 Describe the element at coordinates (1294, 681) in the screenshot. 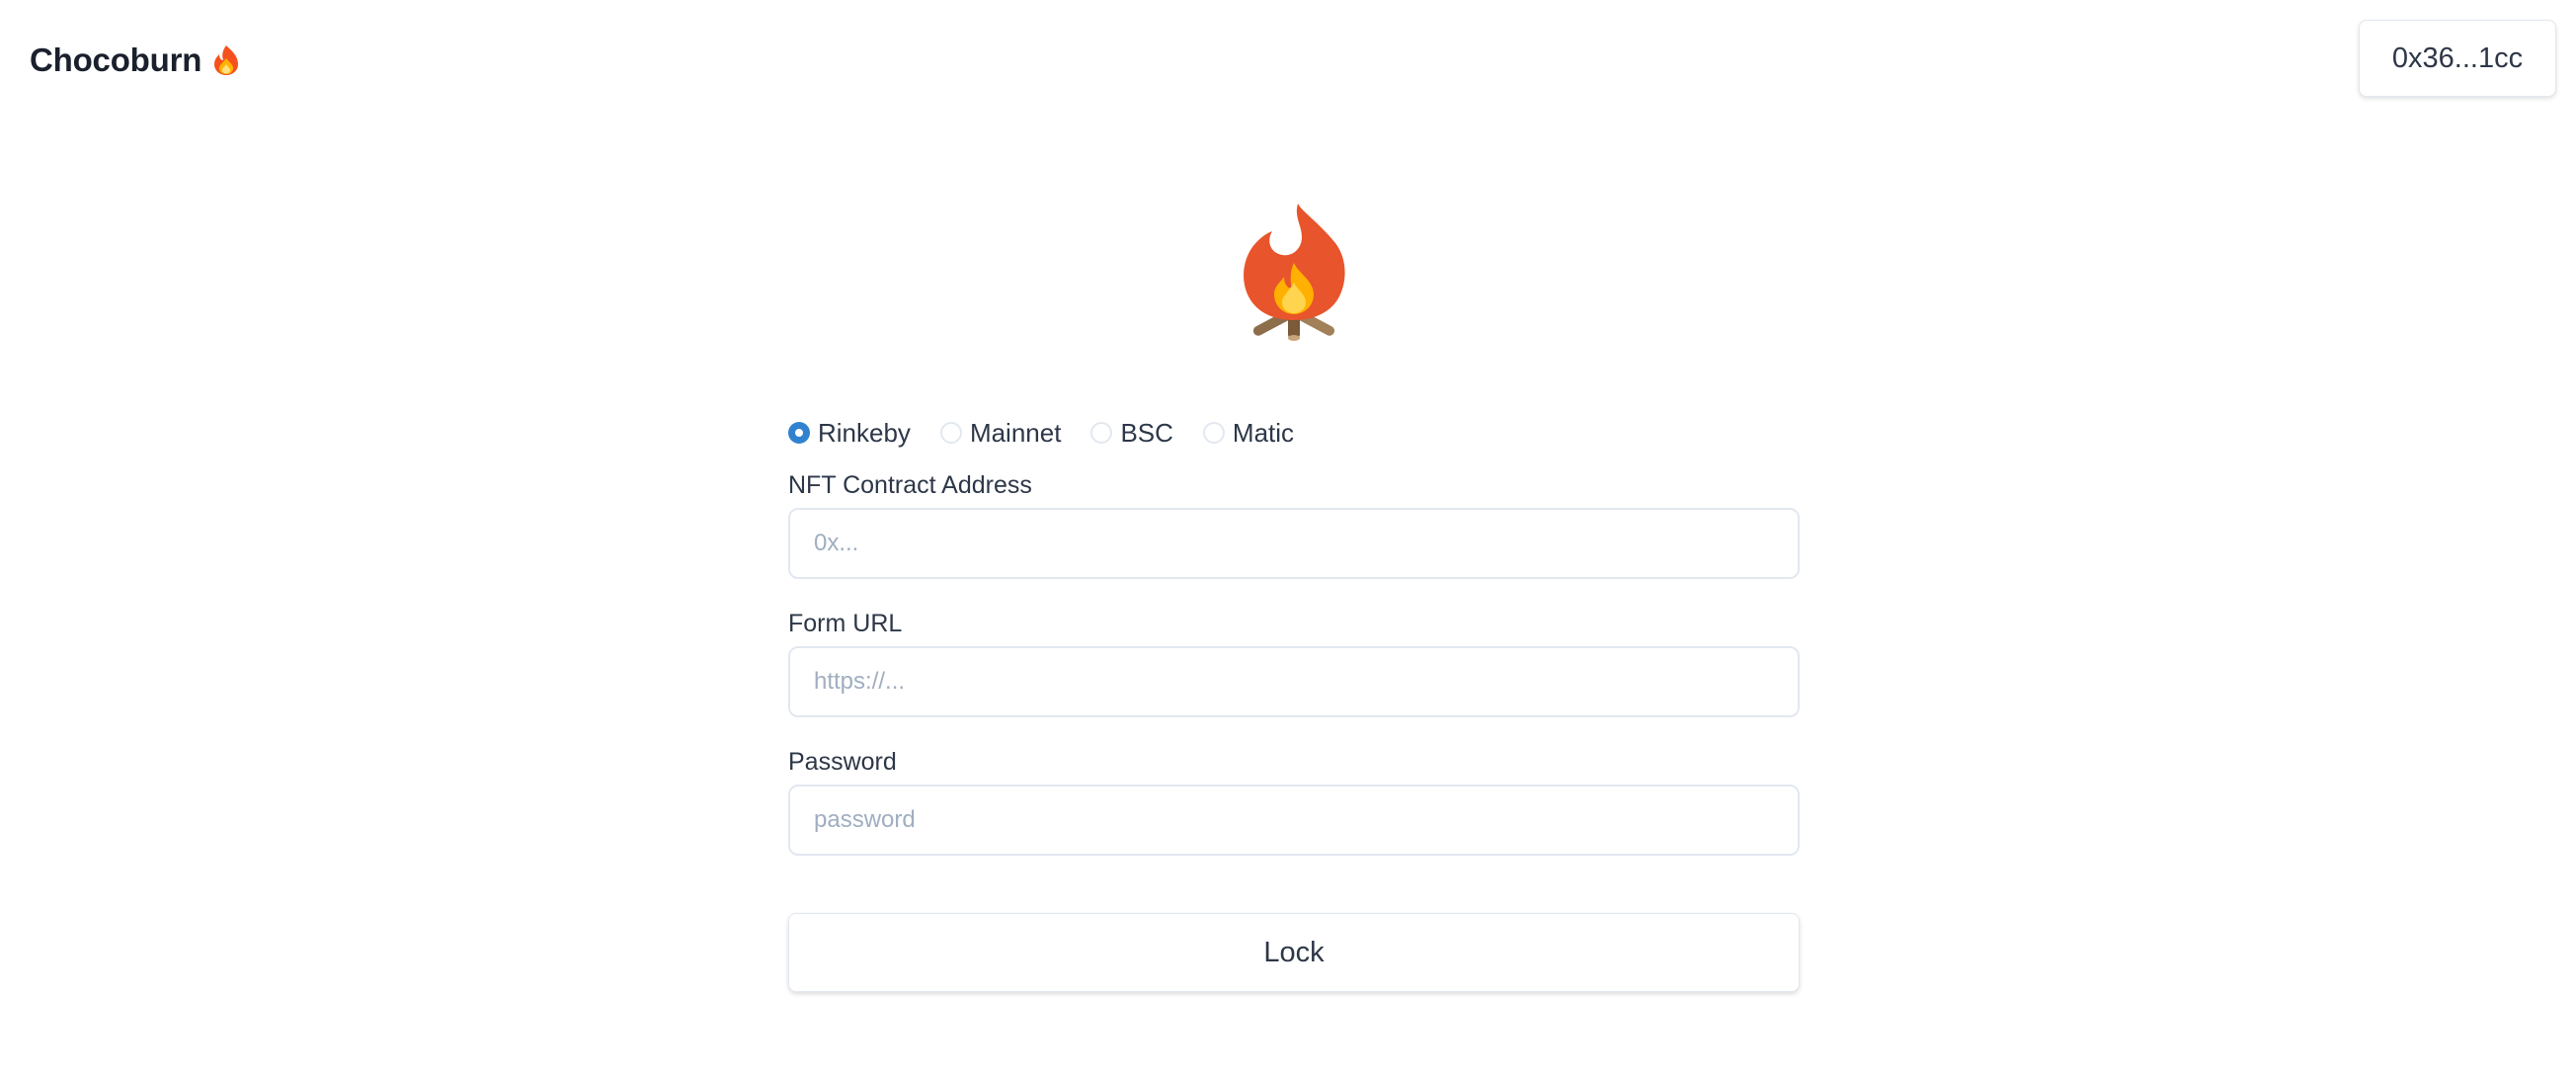

I see `form-url-input` at that location.